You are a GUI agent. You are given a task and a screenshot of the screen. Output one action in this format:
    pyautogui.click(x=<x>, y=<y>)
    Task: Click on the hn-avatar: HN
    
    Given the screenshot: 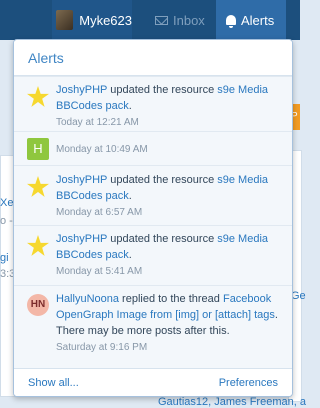 What is the action you would take?
    pyautogui.click(x=38, y=305)
    